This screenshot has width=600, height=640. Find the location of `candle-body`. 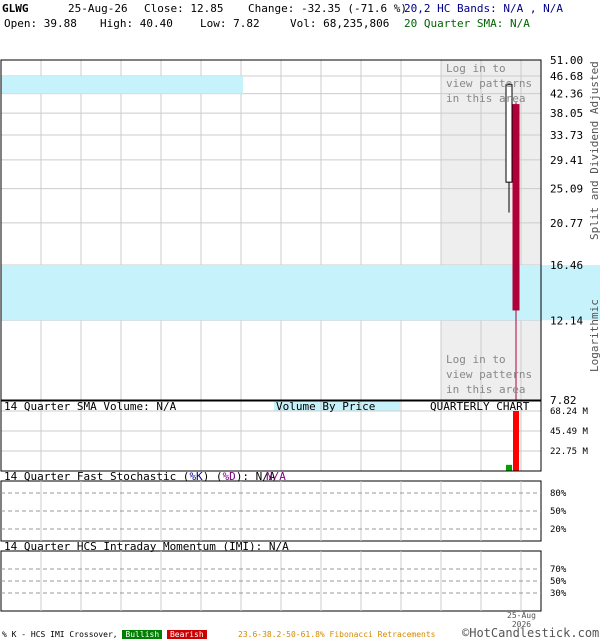

candle-body is located at coordinates (516, 207).